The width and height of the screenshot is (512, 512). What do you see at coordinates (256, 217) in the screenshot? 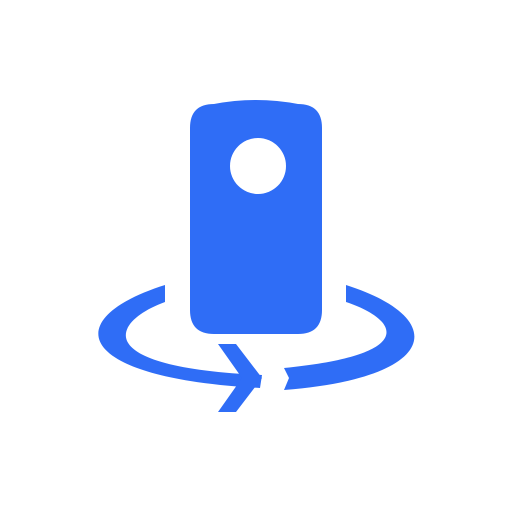
I see `camera-body` at bounding box center [256, 217].